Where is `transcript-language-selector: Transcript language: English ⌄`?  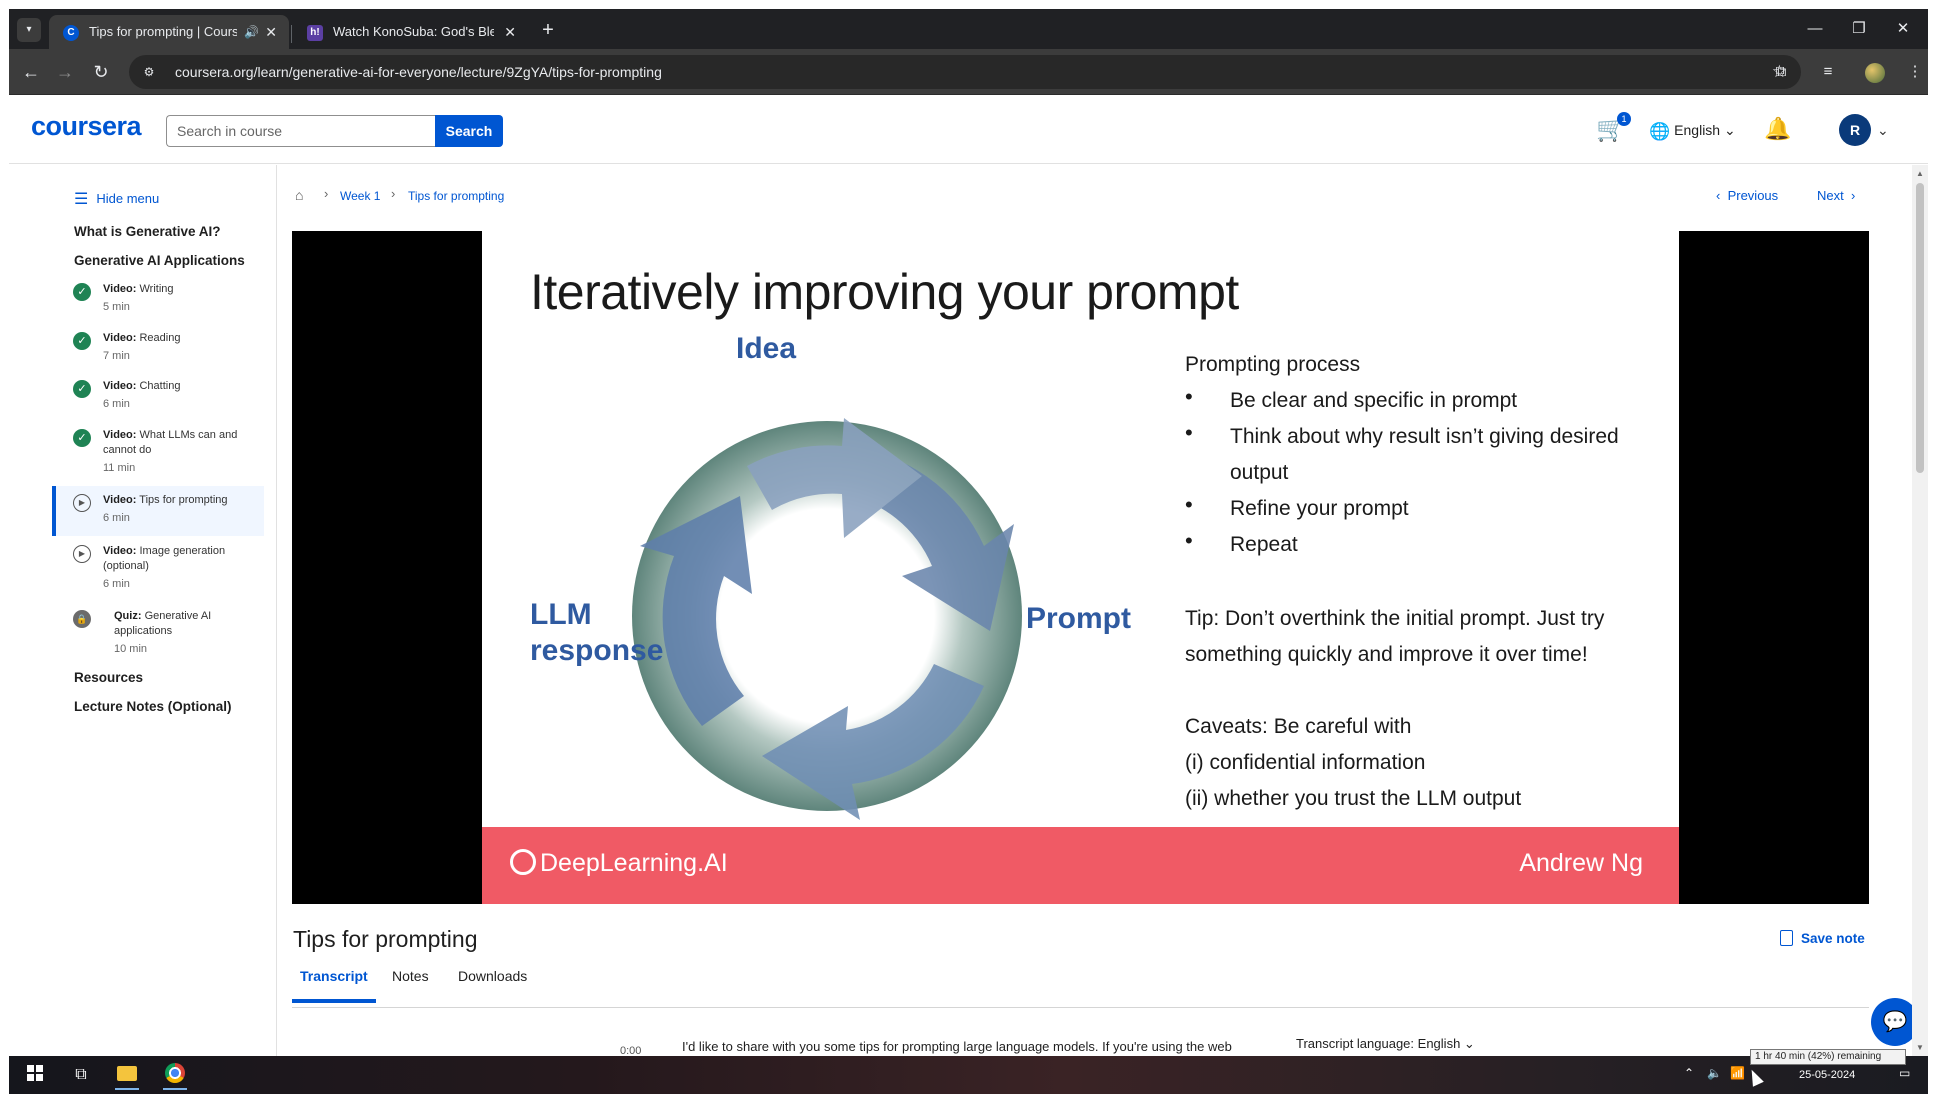 transcript-language-selector: Transcript language: English ⌄ is located at coordinates (1385, 1044).